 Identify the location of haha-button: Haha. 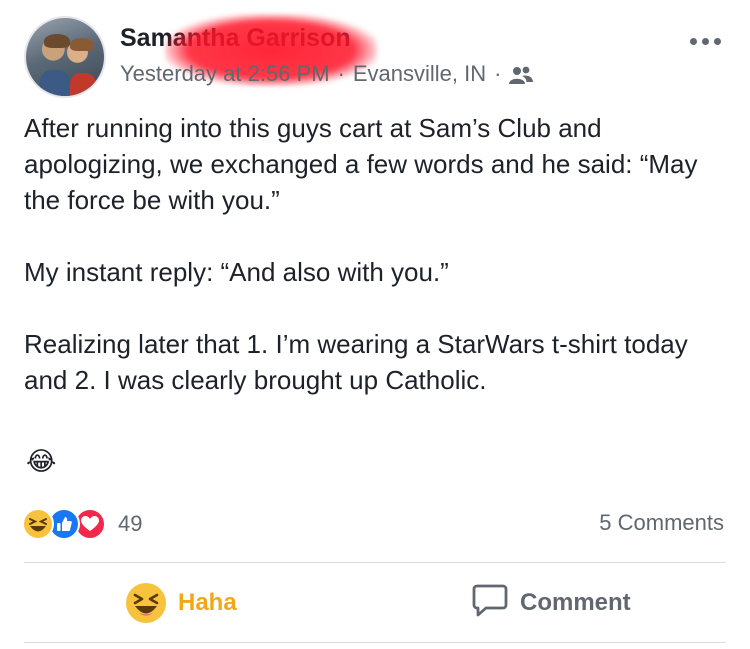
(181, 603).